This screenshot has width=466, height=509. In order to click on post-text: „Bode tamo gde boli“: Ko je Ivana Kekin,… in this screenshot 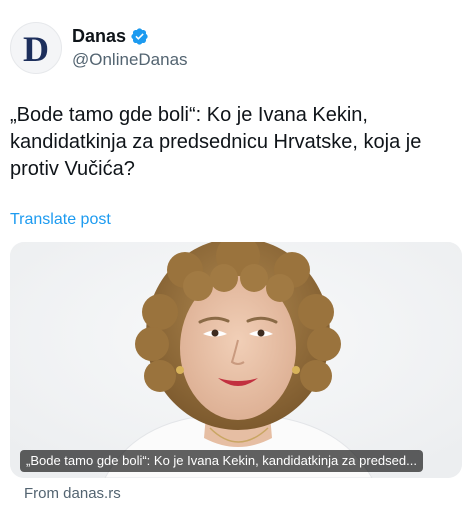, I will do `click(216, 142)`.